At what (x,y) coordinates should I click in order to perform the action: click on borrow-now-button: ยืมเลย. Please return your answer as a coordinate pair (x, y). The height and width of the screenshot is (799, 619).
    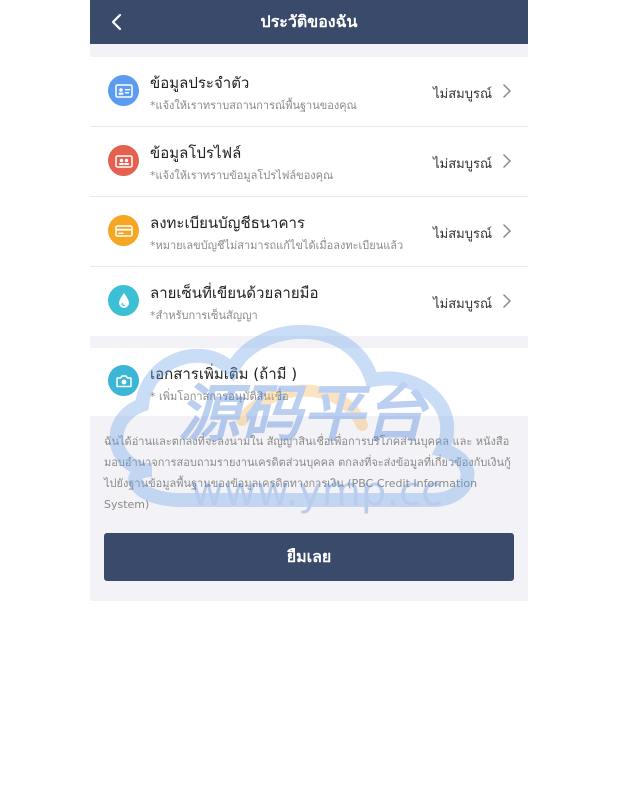
    Looking at the image, I should click on (309, 557).